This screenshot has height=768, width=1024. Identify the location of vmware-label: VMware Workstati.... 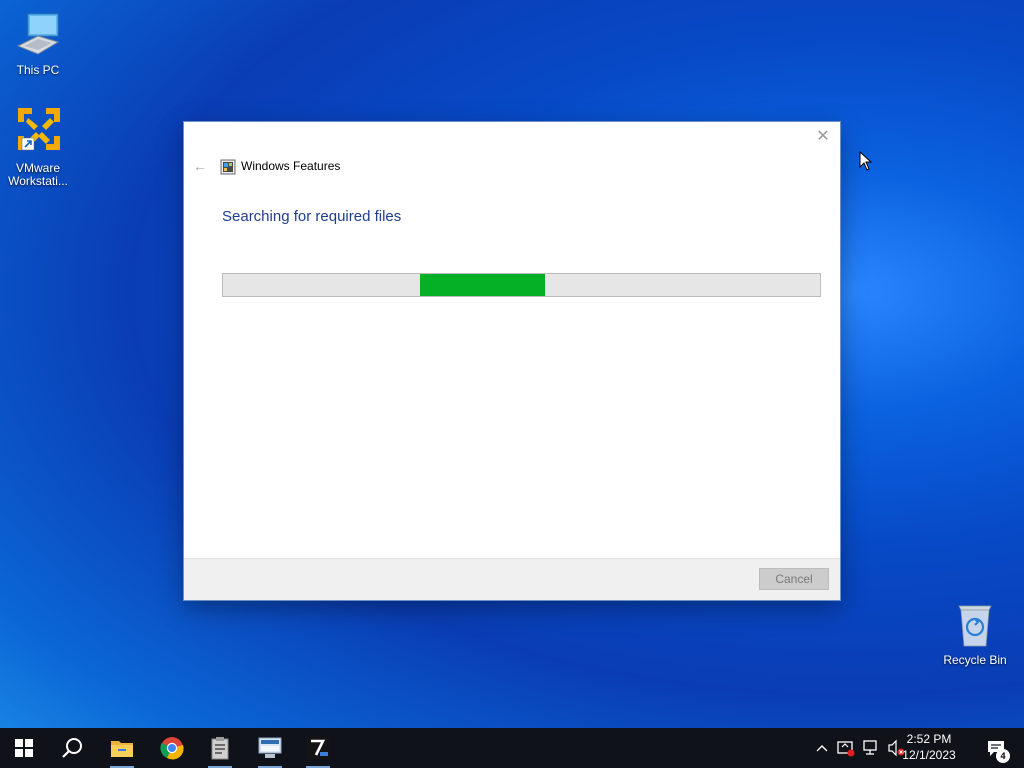
(38, 174).